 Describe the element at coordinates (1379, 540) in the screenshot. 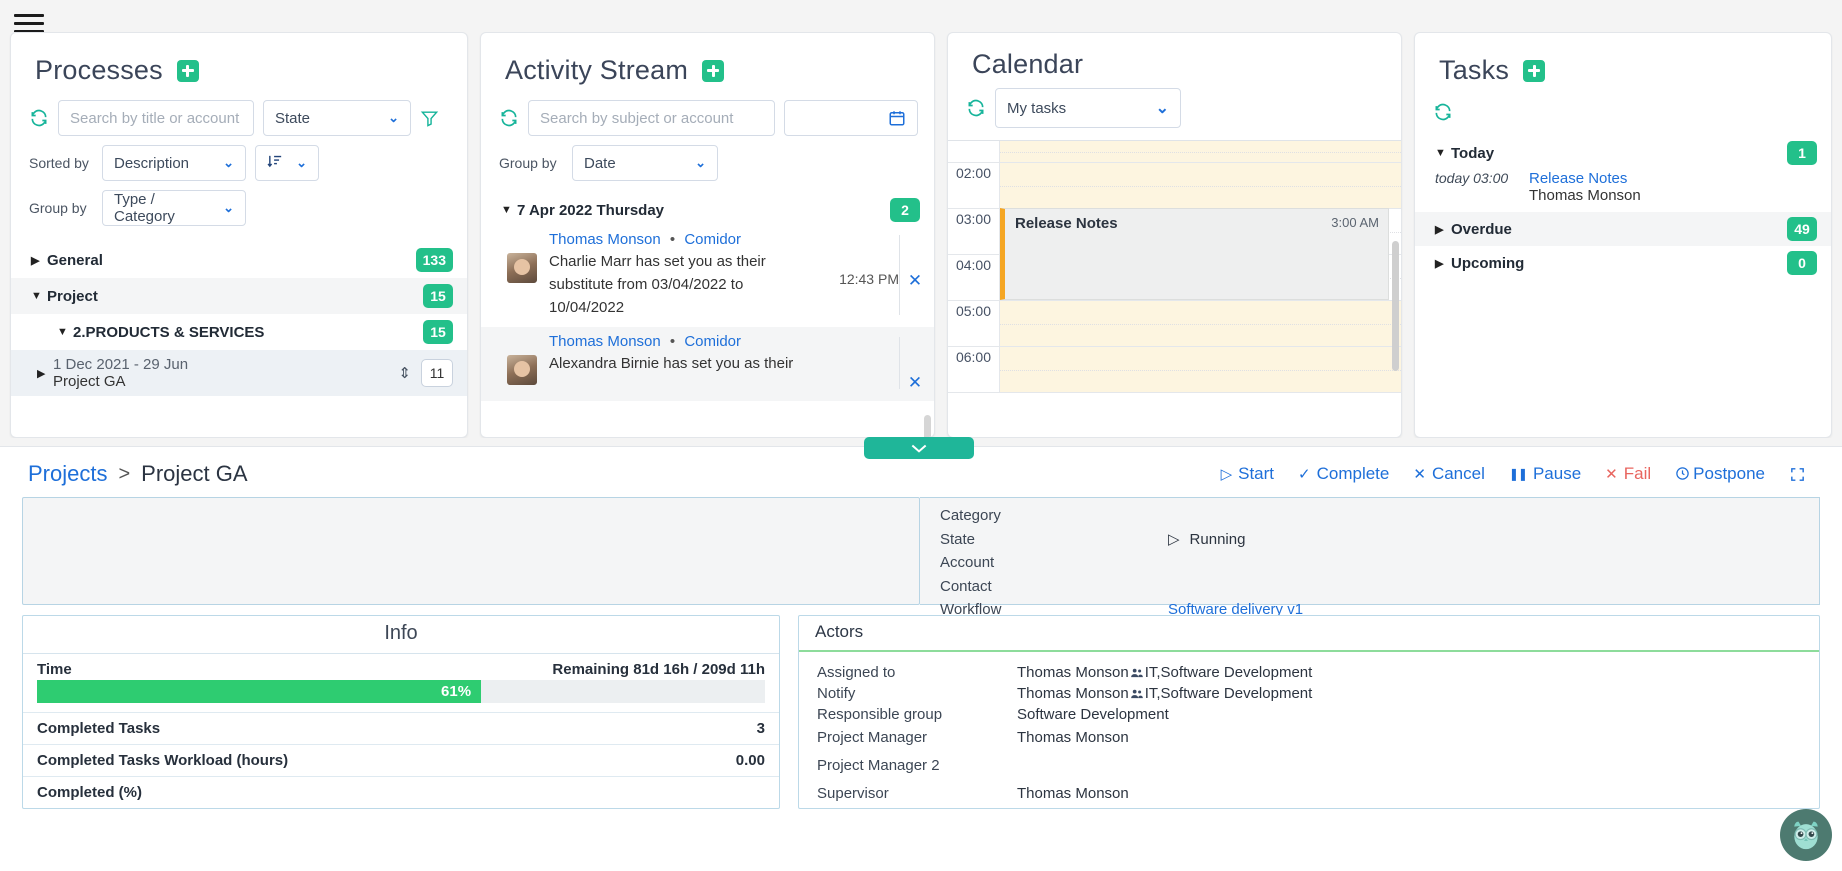

I see `field-state: State ▷ Running` at that location.